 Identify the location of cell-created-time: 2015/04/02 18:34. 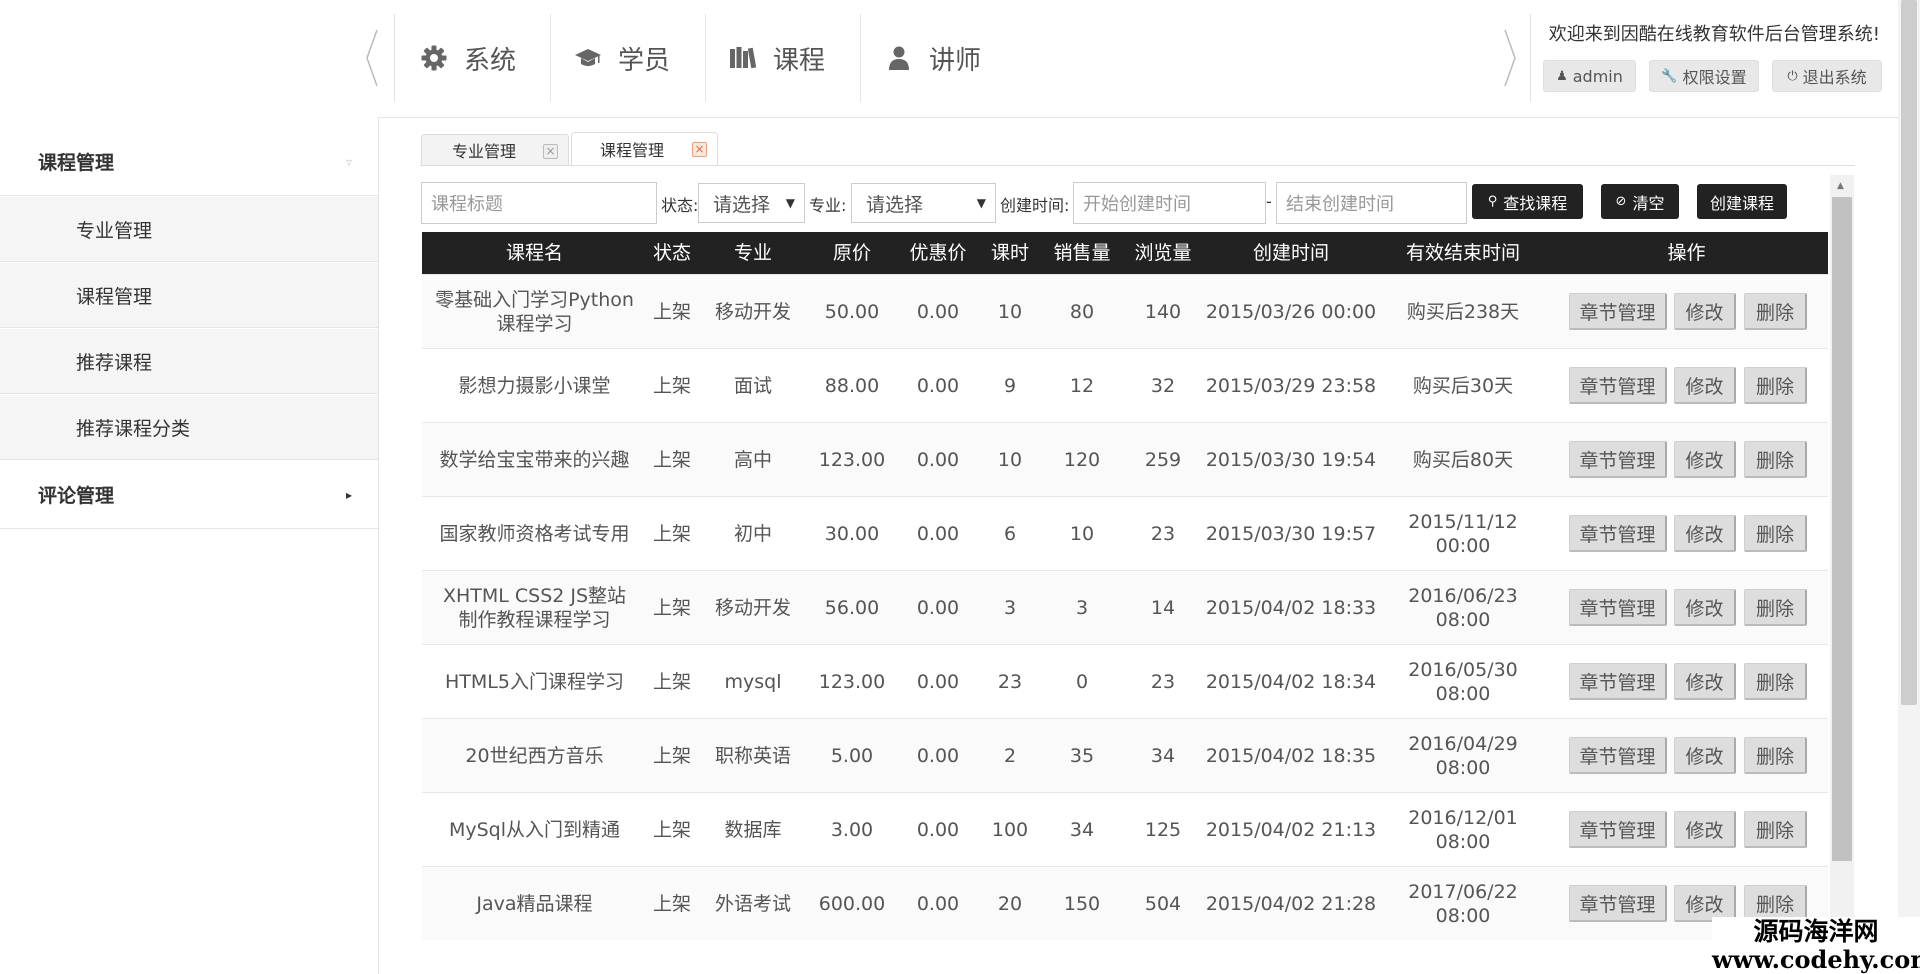
(1291, 681).